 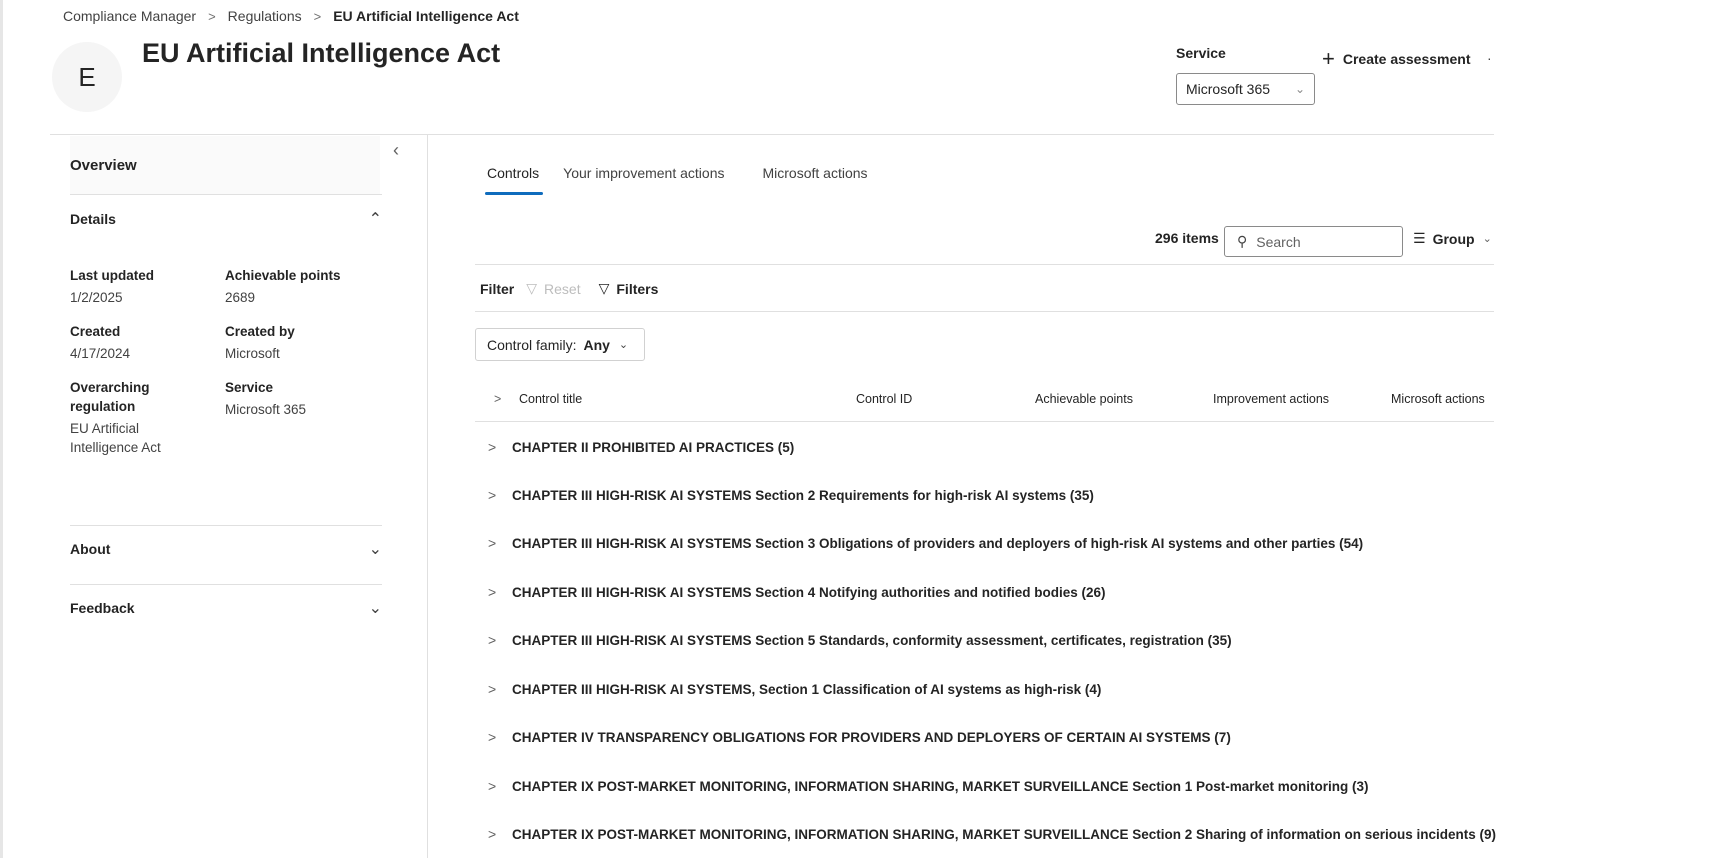 I want to click on group-label: Group, so click(x=1453, y=238).